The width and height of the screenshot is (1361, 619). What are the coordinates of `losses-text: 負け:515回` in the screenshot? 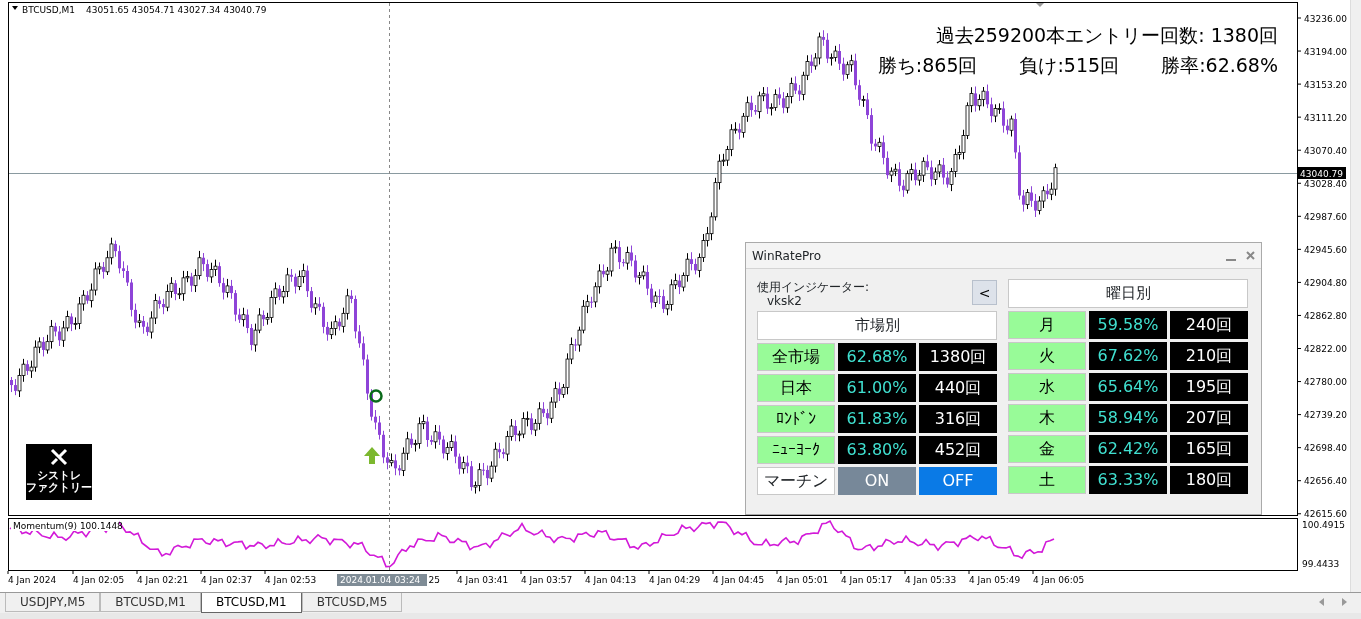 It's located at (1069, 65).